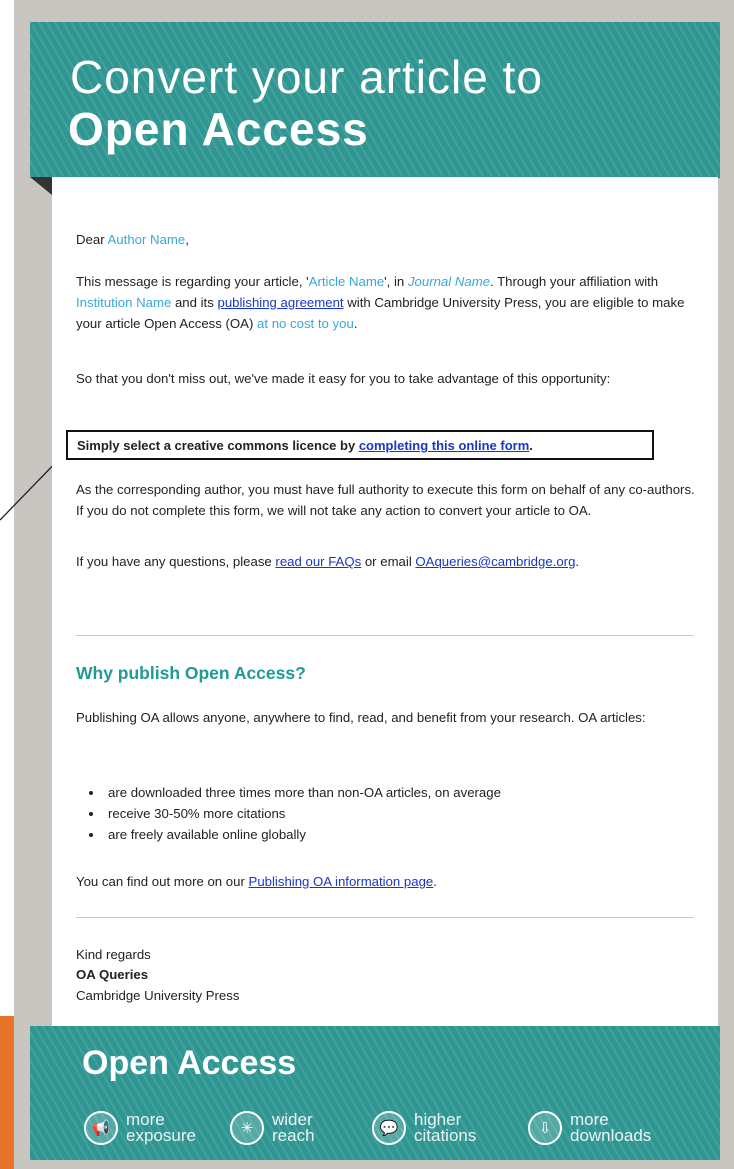 The width and height of the screenshot is (734, 1169). Describe the element at coordinates (306, 77) in the screenshot. I see `header-title-line1: Convert your article to` at that location.